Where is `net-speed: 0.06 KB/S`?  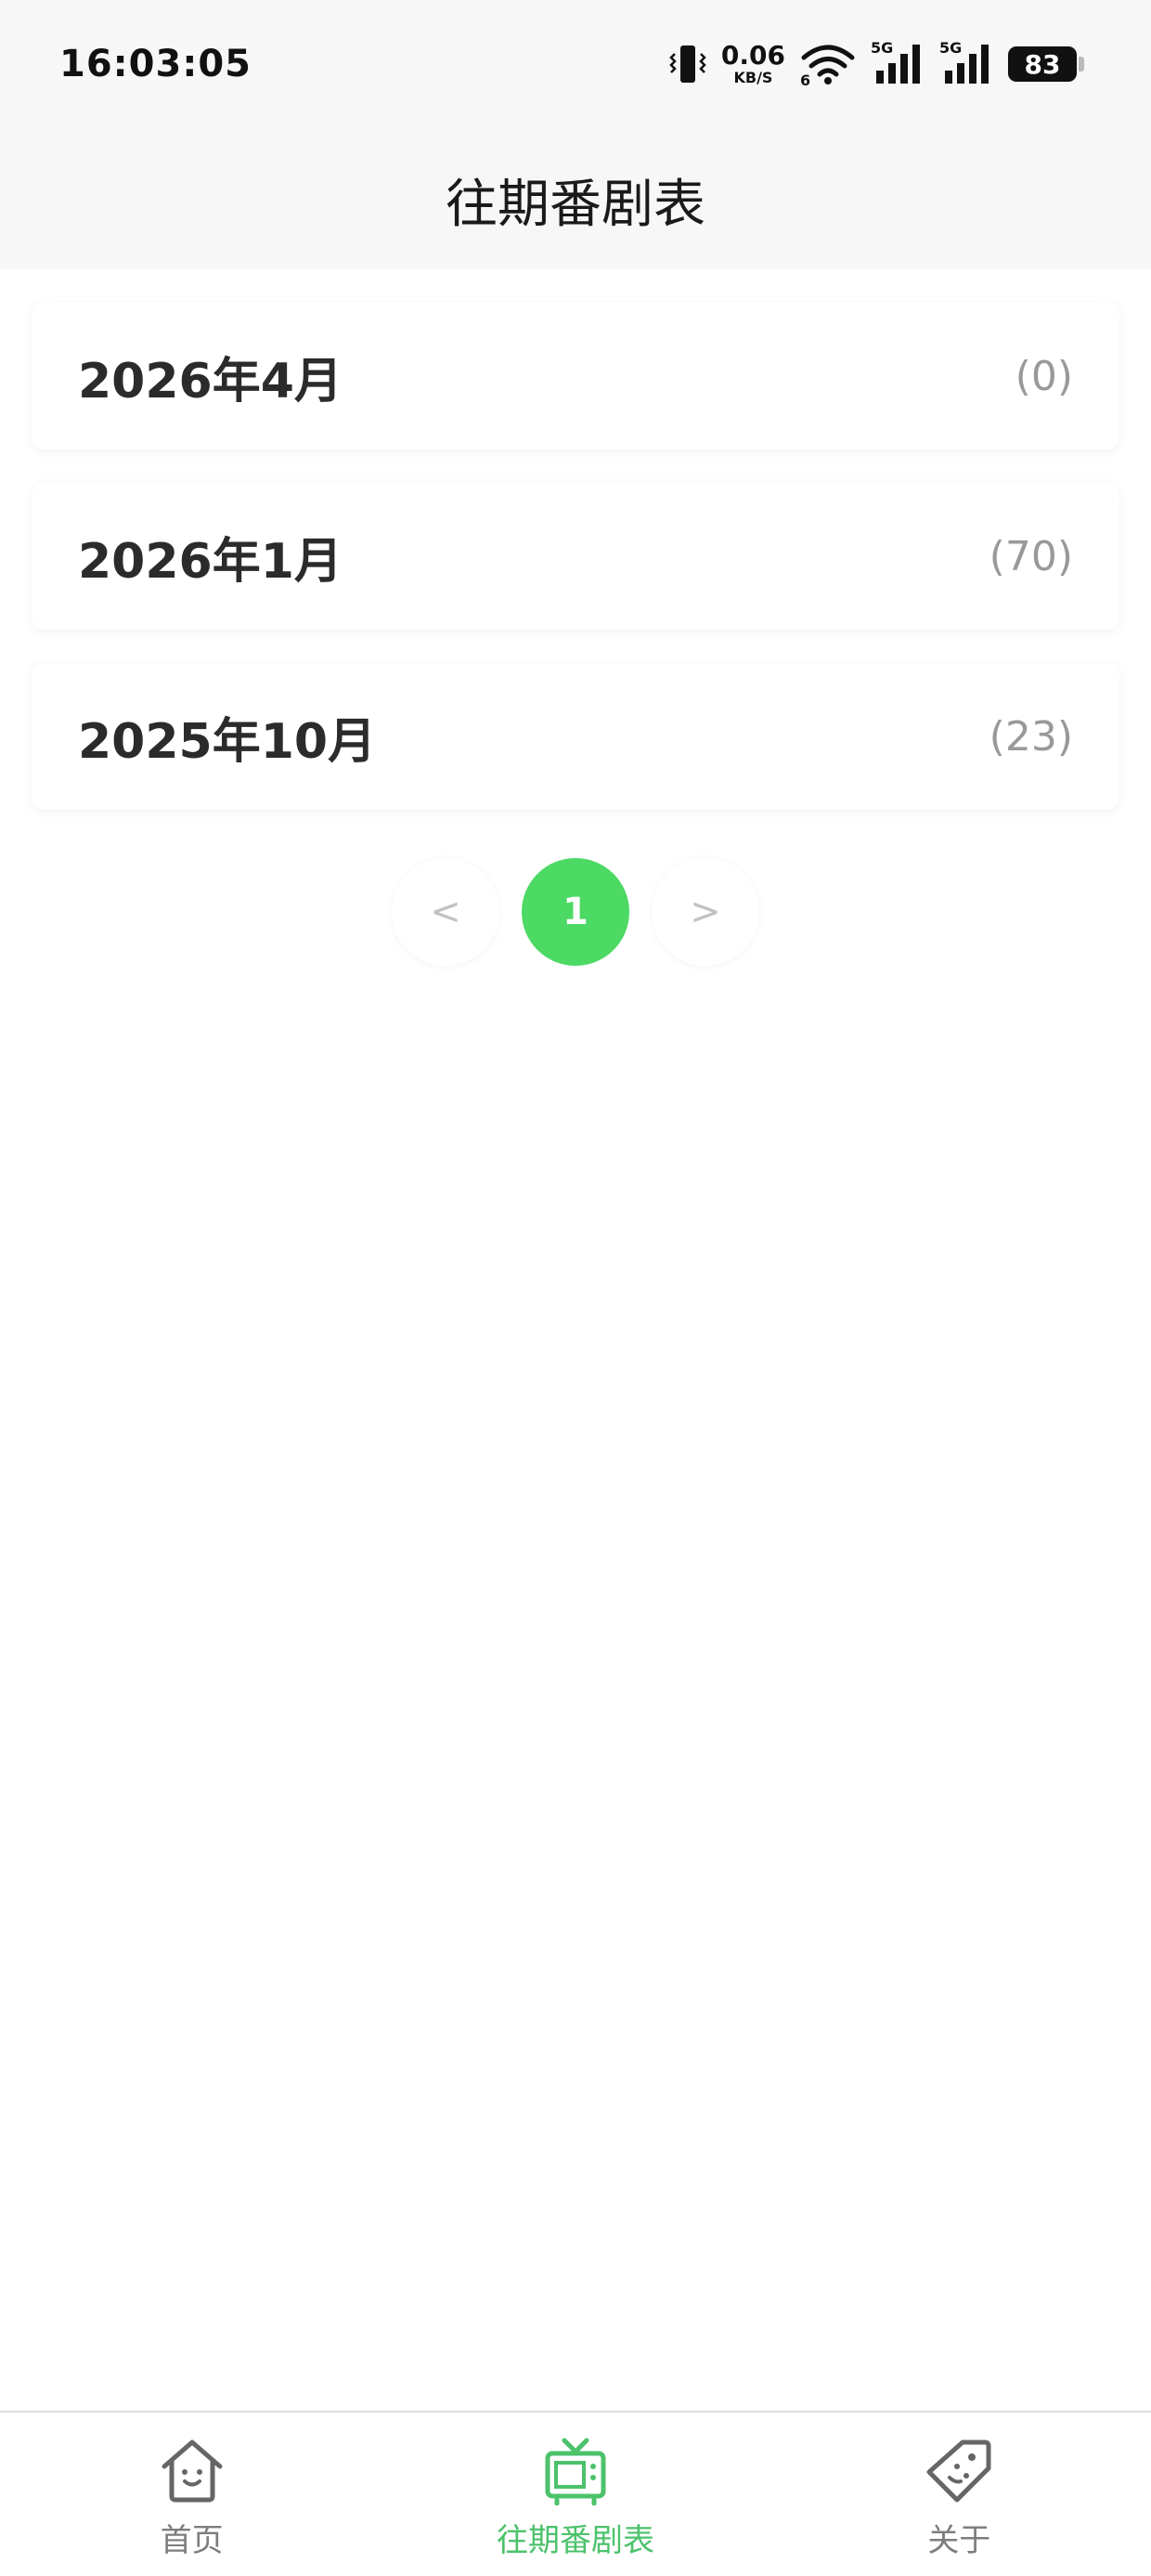 net-speed: 0.06 KB/S is located at coordinates (753, 64).